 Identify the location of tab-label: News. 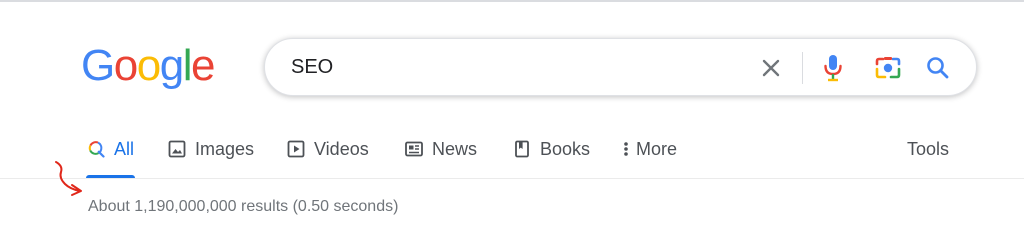
(455, 148).